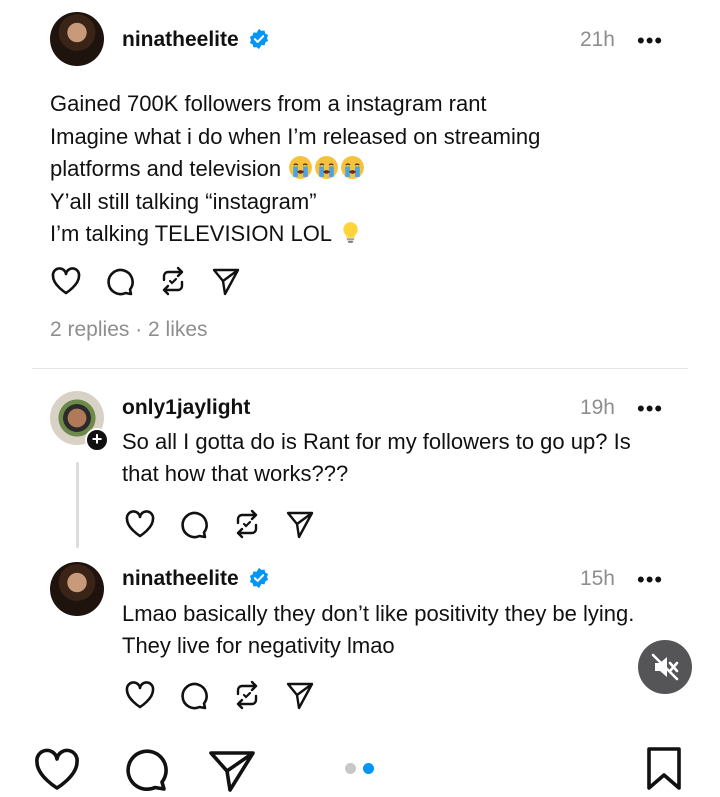 The width and height of the screenshot is (720, 797). I want to click on post-line-with-emoji: I’m talking TELEVISION LOL, so click(370, 234).